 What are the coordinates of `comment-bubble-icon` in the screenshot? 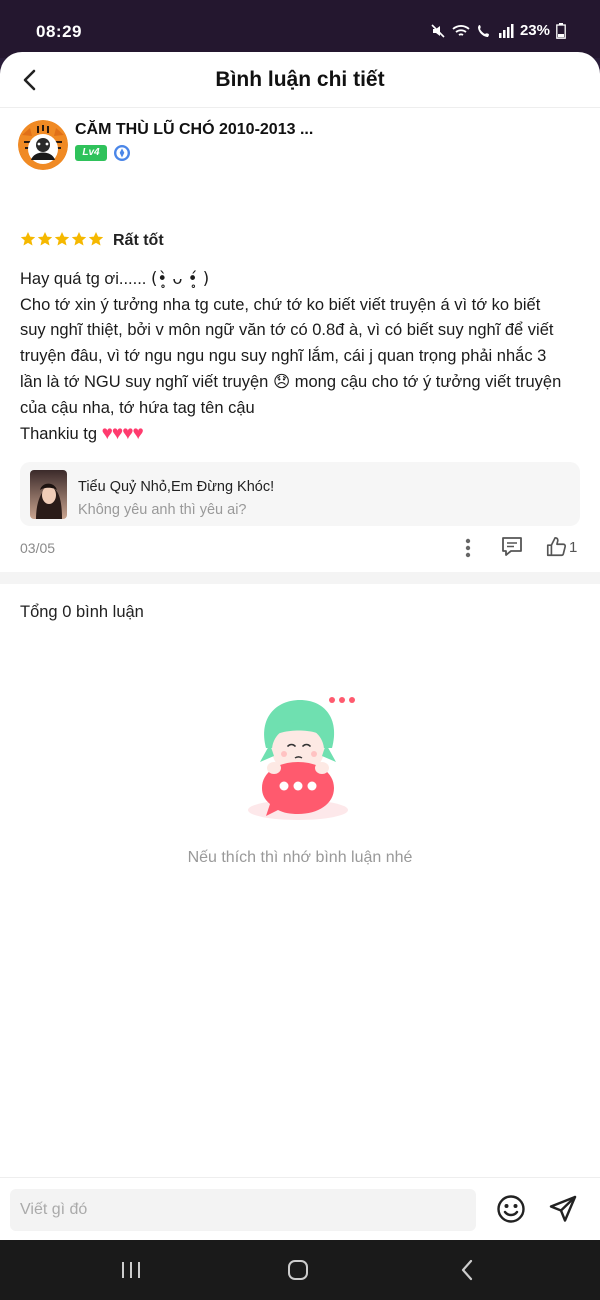 It's located at (512, 546).